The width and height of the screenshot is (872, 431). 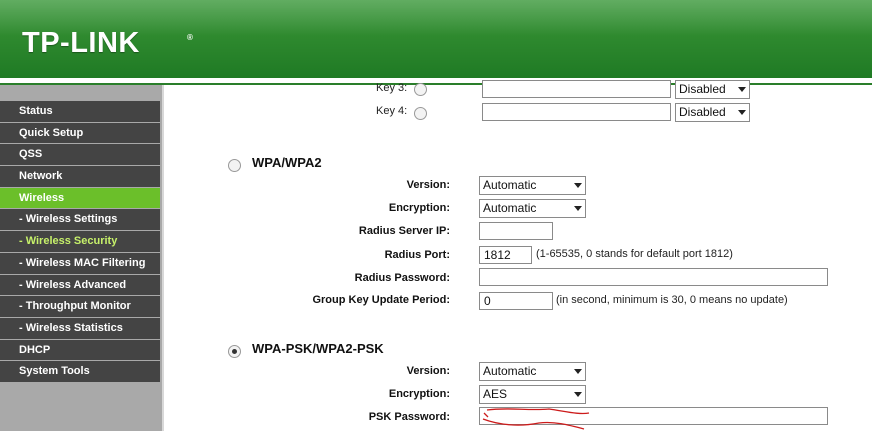 I want to click on sidebar-item-wireless-mac-filtering: - Wireless MAC Filtering, so click(x=80, y=263).